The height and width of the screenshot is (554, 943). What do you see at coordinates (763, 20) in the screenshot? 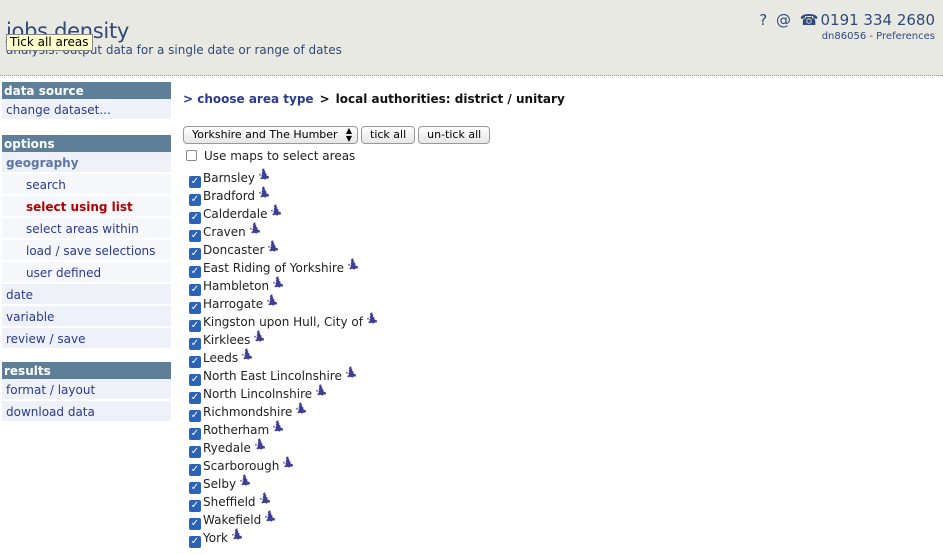
I see `help-icon: ?` at bounding box center [763, 20].